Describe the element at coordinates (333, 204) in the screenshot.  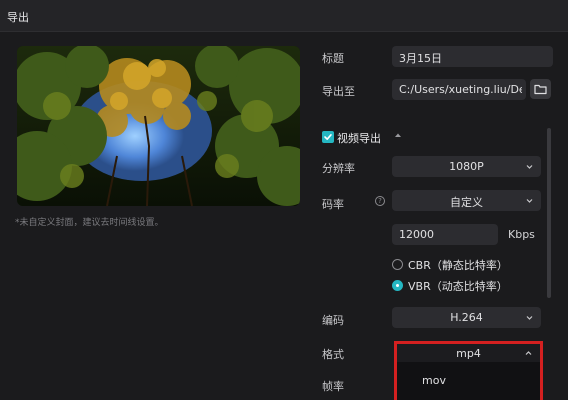
I see `bitrate-label: 码率` at that location.